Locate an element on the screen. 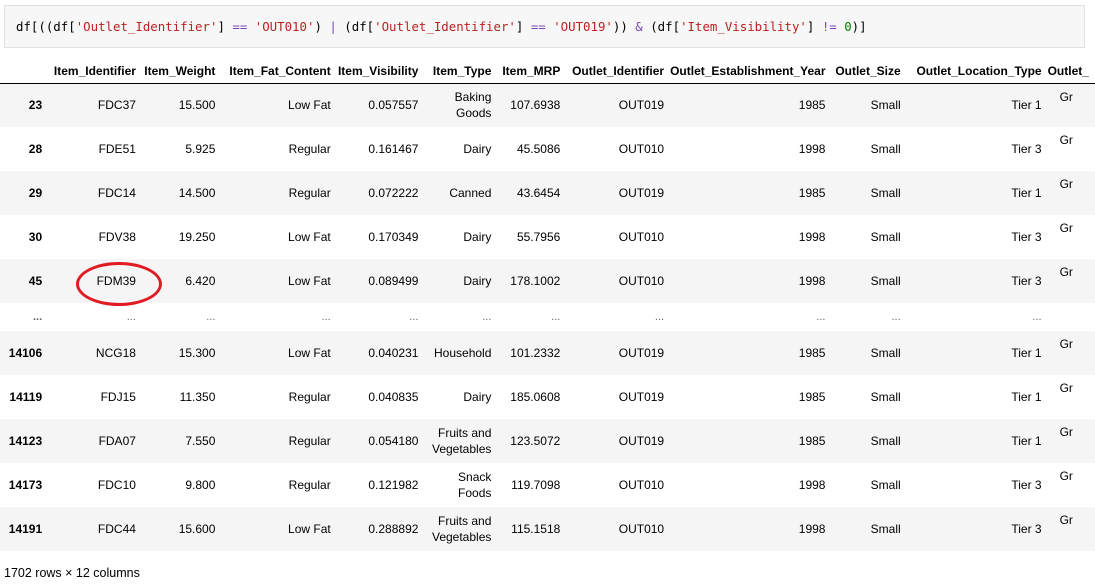 The width and height of the screenshot is (1095, 587). row-index: 14191 is located at coordinates (25, 529).